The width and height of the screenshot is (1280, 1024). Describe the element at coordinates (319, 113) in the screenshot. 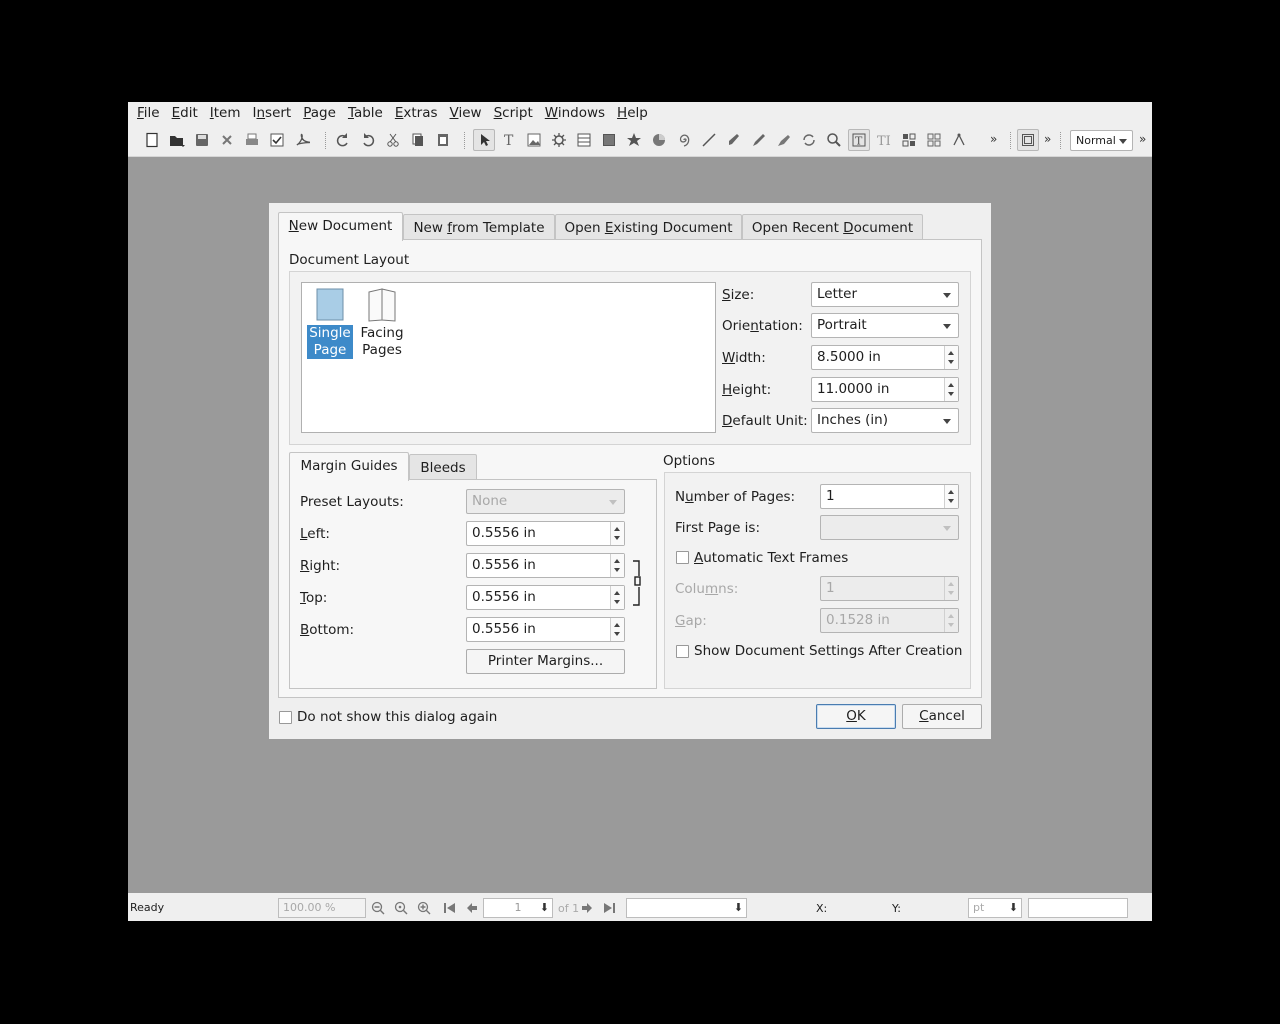

I see `menu-page: Page` at that location.